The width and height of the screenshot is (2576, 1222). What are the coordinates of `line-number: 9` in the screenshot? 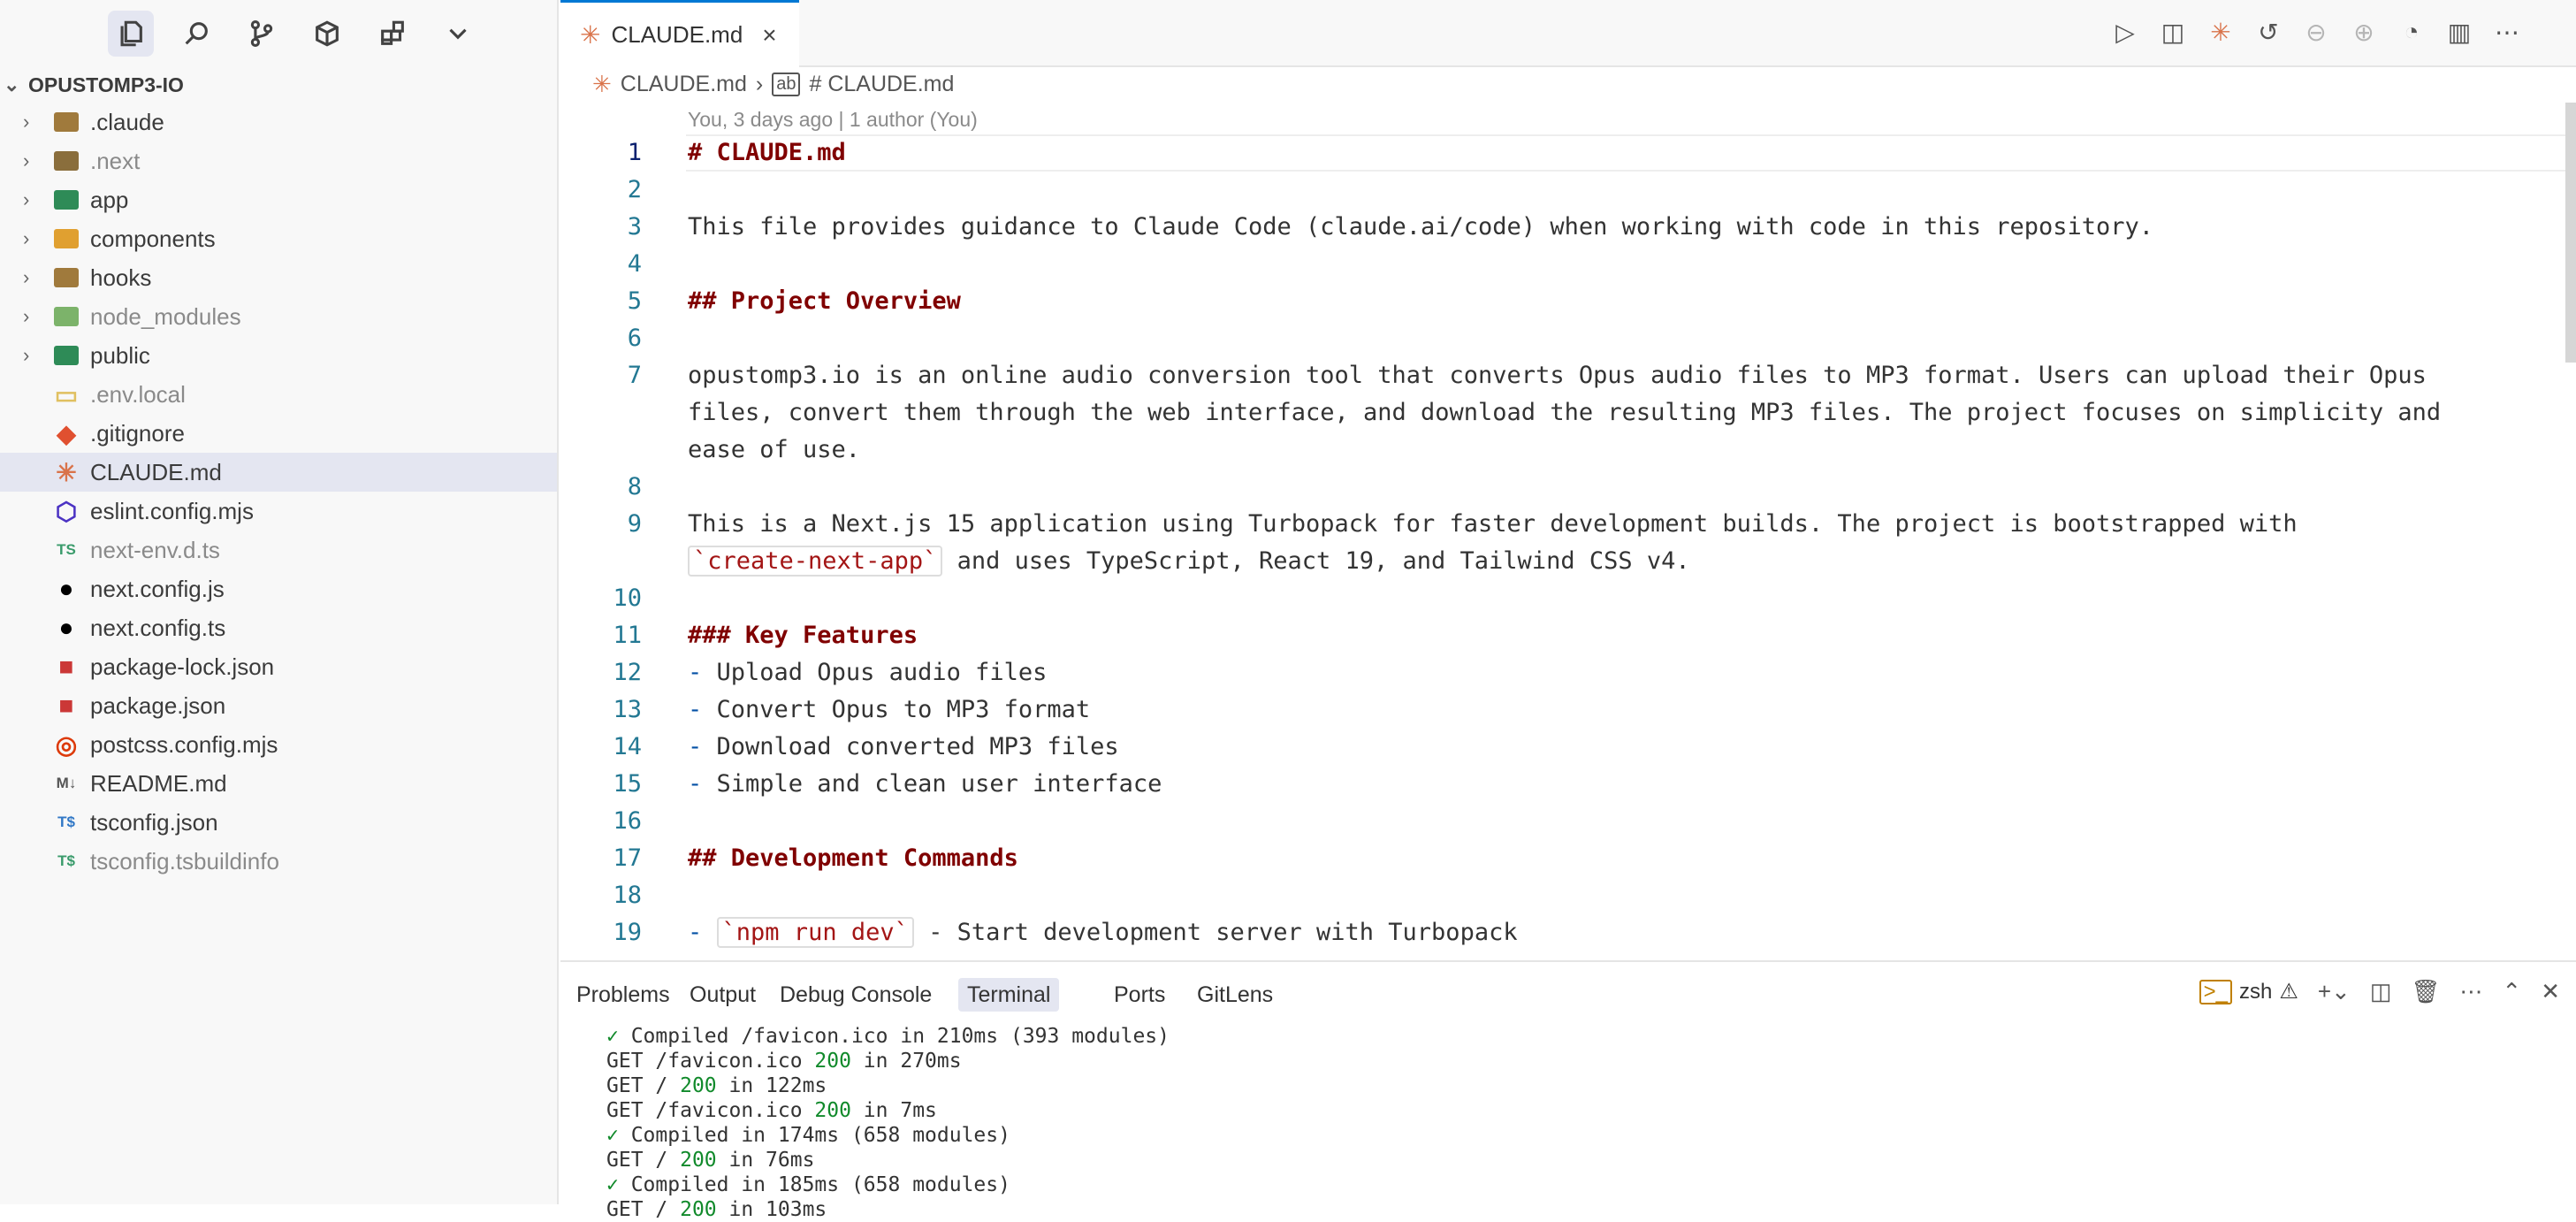 It's located at (634, 524).